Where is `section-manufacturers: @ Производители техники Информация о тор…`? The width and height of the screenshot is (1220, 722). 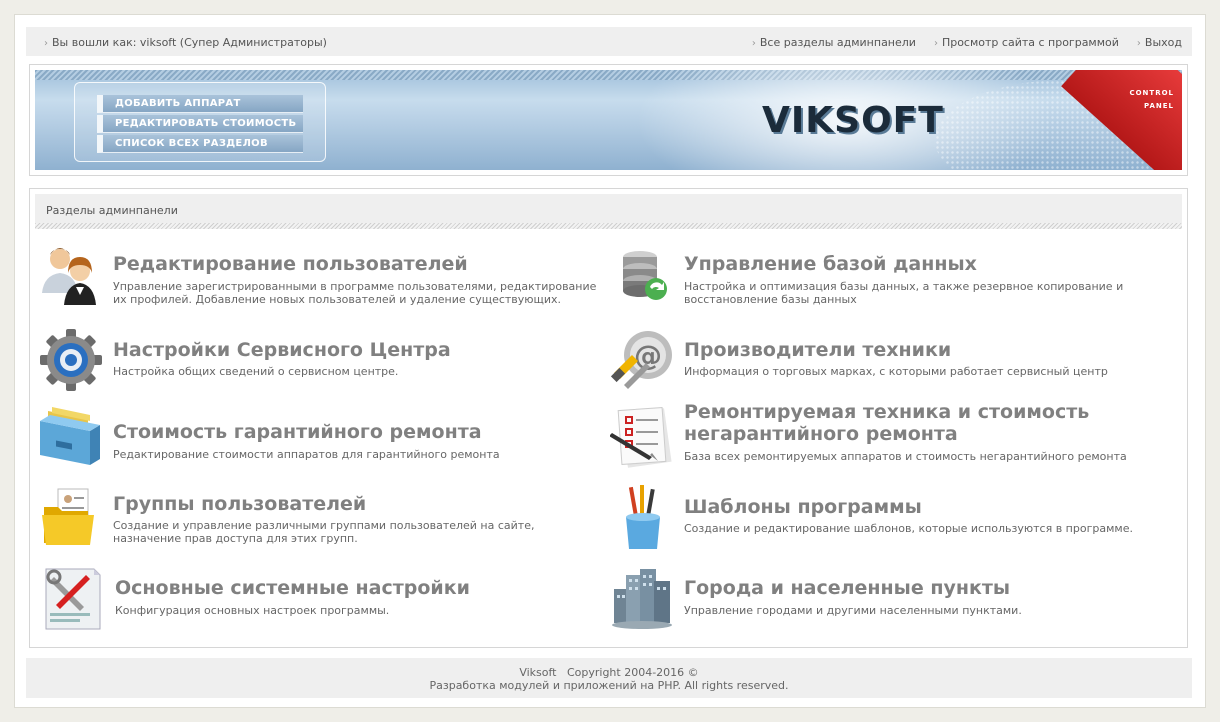 section-manufacturers: @ Производители техники Информация о тор… is located at coordinates (890, 360).